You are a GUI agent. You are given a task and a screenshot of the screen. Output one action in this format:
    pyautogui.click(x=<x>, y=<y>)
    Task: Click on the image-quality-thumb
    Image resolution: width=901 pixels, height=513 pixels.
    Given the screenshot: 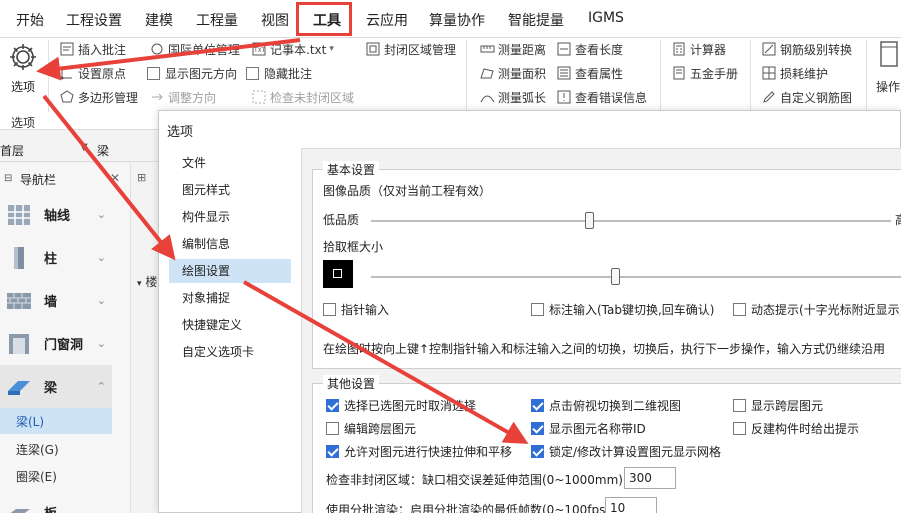 What is the action you would take?
    pyautogui.click(x=590, y=220)
    